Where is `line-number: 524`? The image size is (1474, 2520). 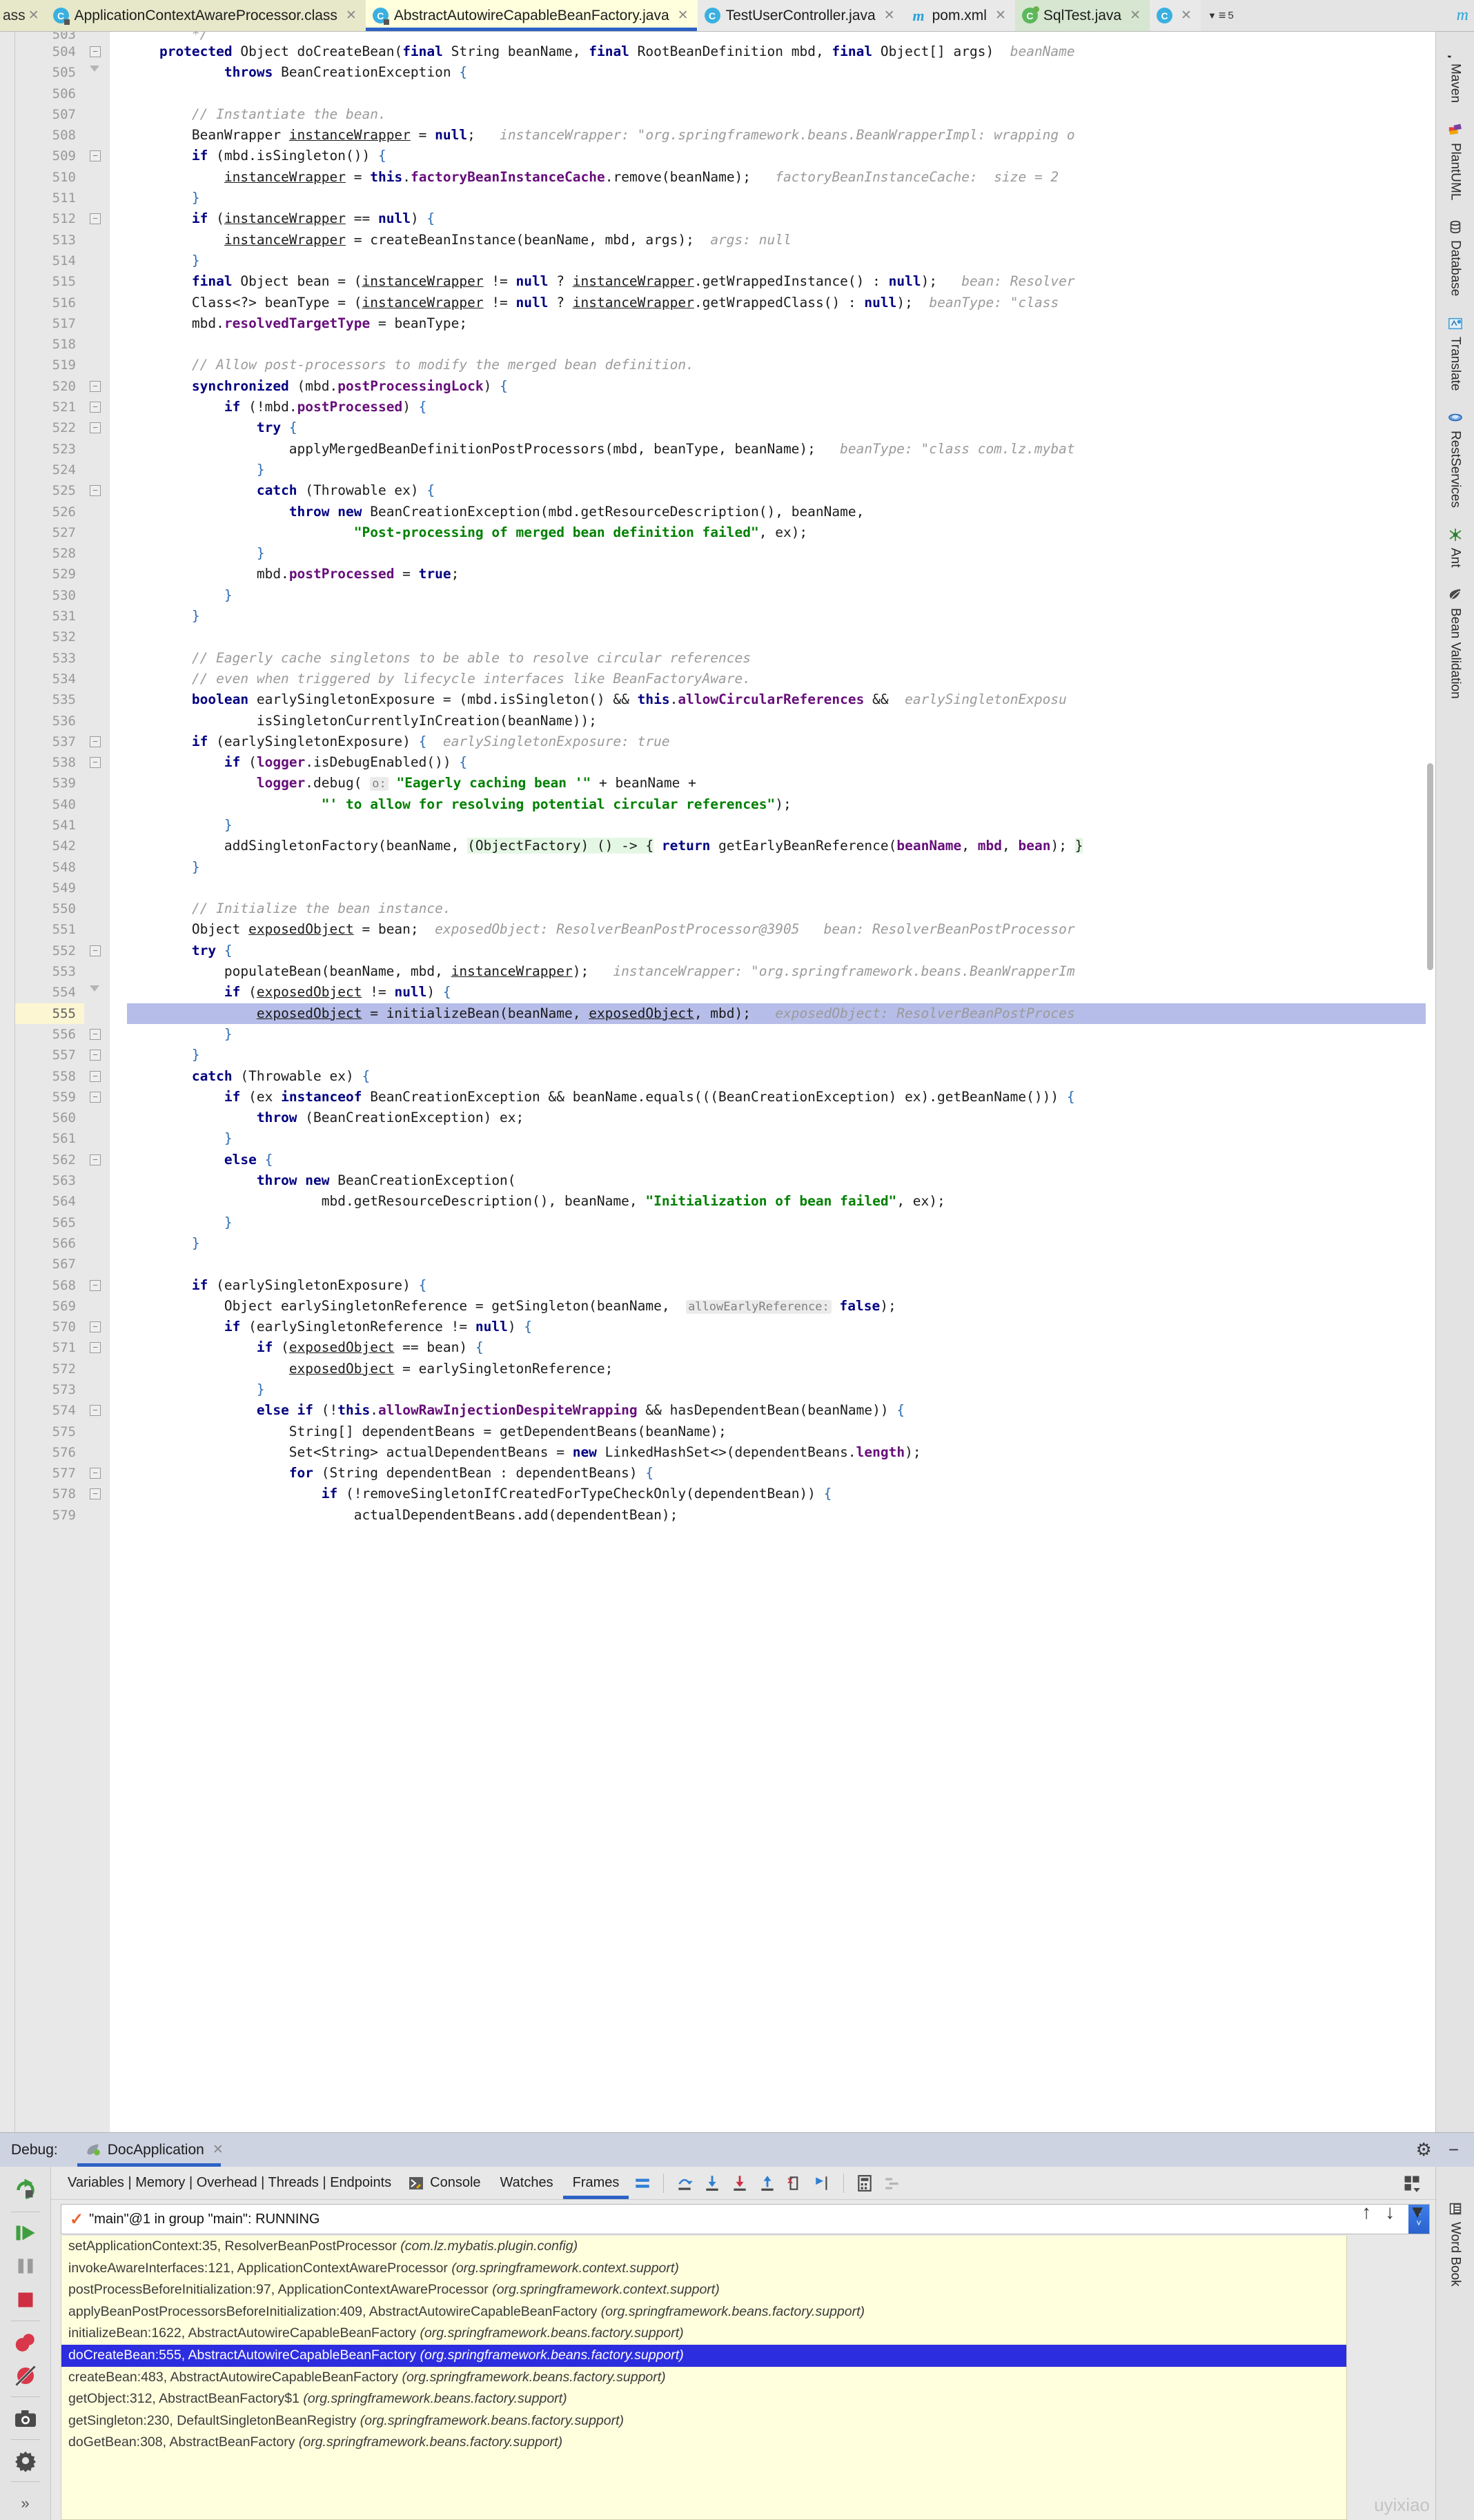 line-number: 524 is located at coordinates (49, 470).